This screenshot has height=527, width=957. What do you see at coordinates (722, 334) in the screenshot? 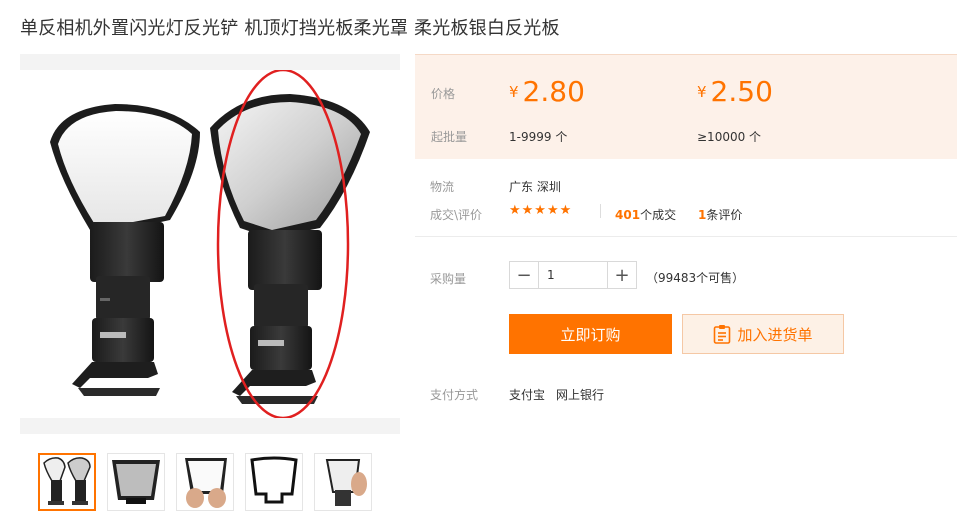
I see `clipboard-list-icon` at bounding box center [722, 334].